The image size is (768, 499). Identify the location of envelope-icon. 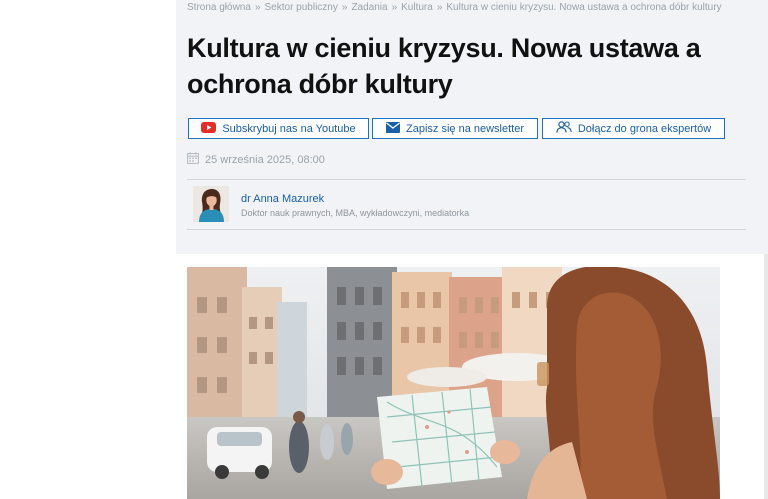
(393, 128).